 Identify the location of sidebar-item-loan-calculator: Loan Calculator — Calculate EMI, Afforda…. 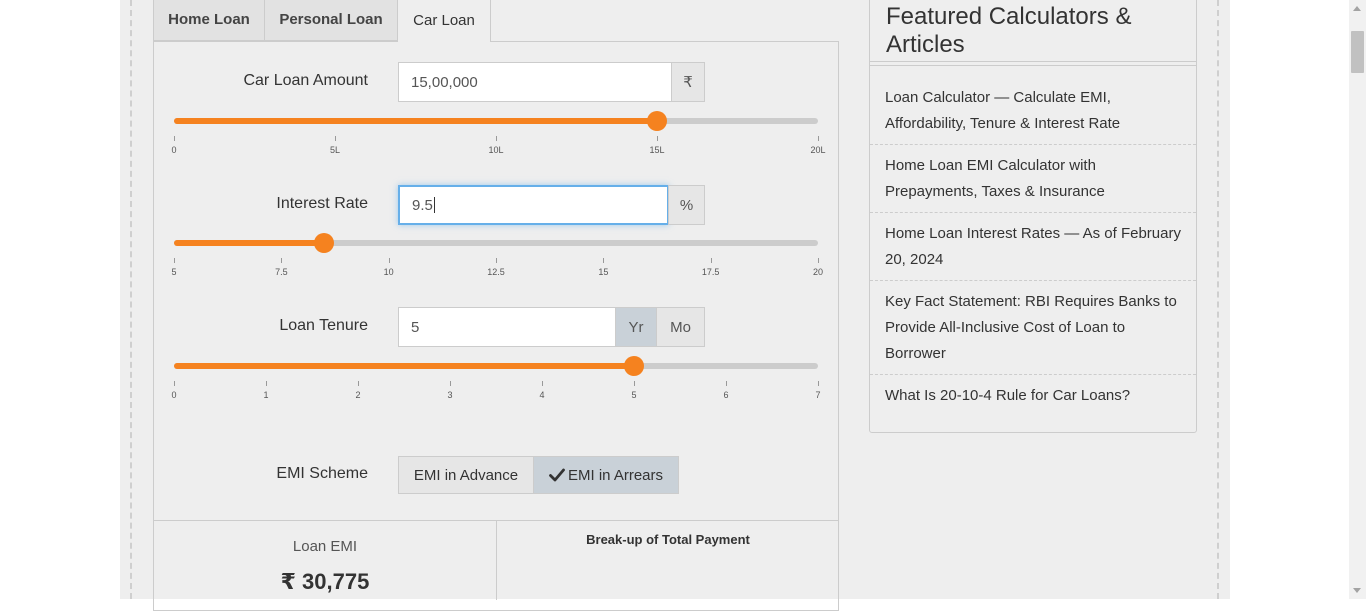
(1035, 111).